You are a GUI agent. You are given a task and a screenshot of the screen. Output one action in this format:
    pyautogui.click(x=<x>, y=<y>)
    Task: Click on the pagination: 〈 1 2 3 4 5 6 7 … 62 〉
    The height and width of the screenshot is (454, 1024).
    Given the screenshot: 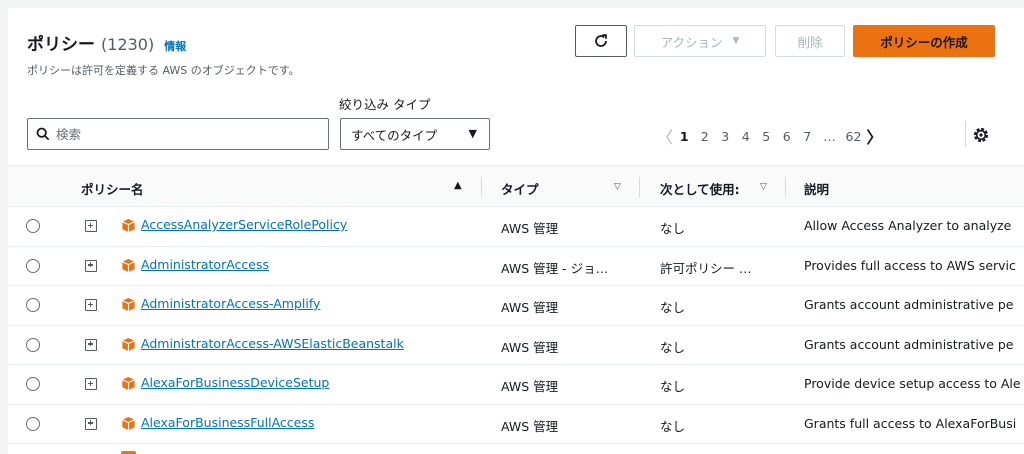 What is the action you would take?
    pyautogui.click(x=770, y=136)
    